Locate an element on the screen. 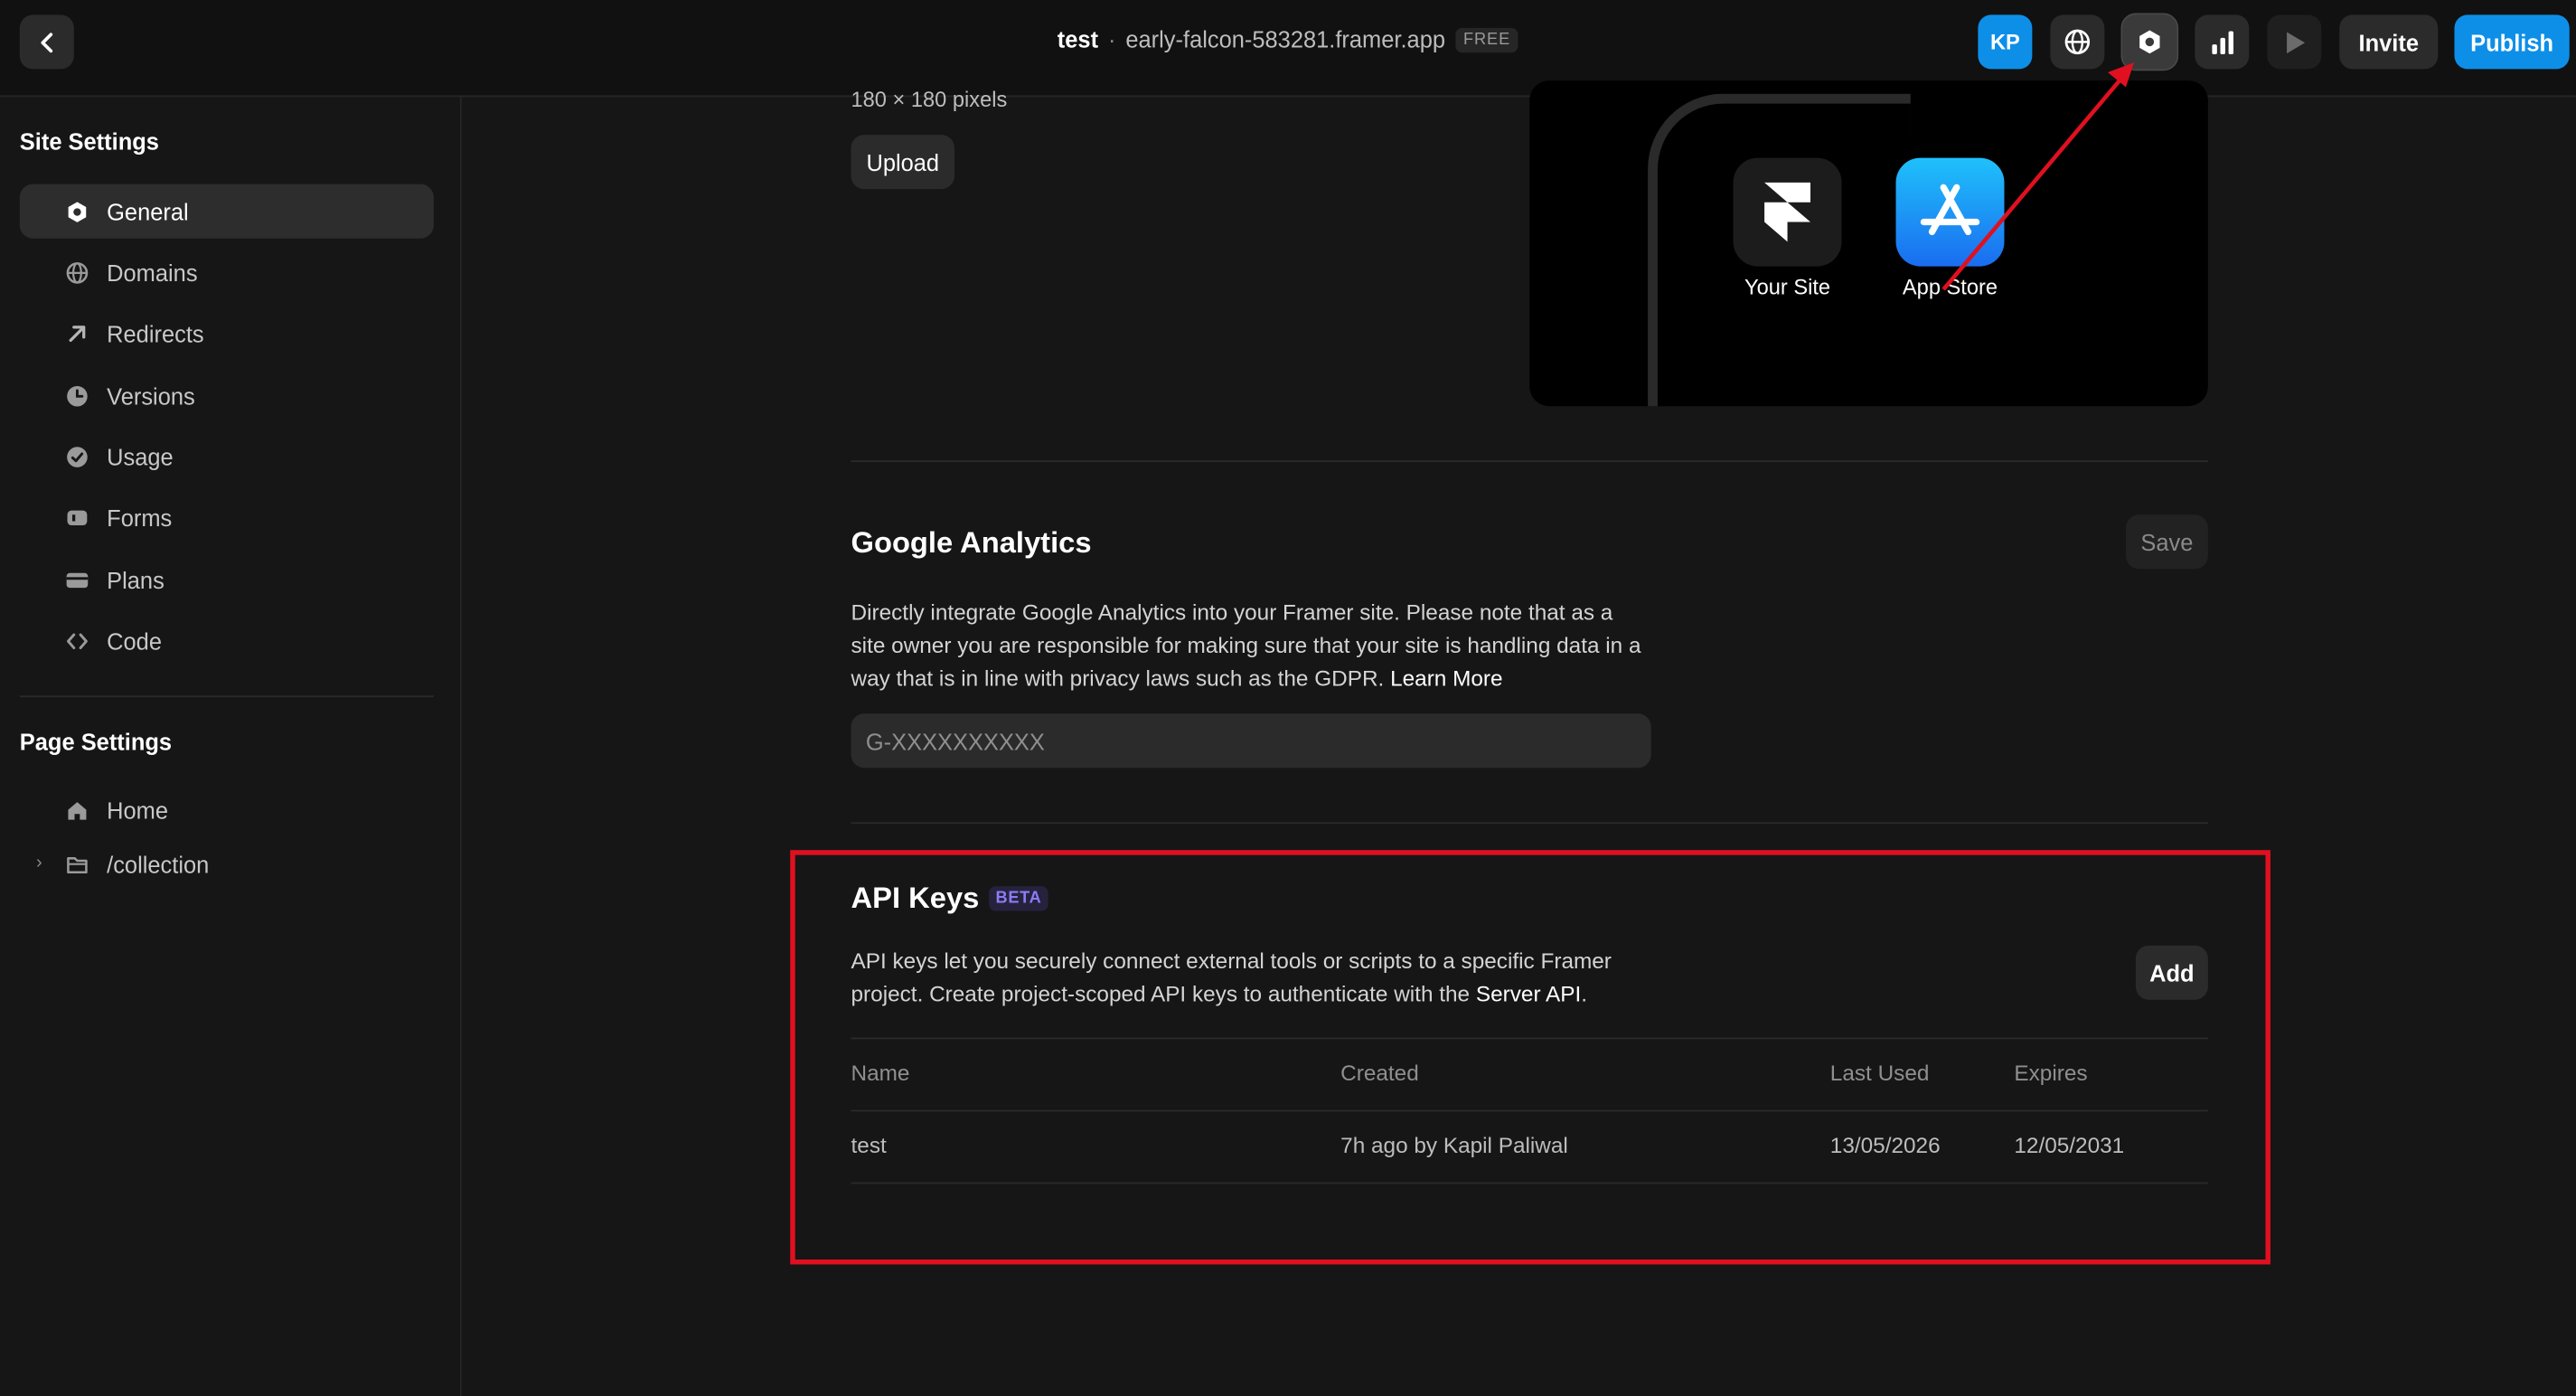  sidebar-item-versions: Versions is located at coordinates (227, 395).